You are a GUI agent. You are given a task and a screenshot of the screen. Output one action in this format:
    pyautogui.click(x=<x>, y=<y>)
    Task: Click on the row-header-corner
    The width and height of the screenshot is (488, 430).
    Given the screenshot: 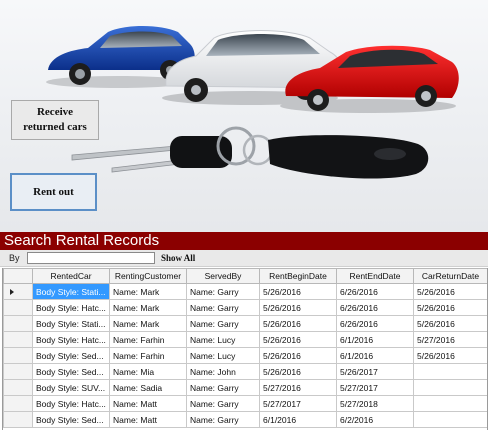 What is the action you would take?
    pyautogui.click(x=18, y=276)
    